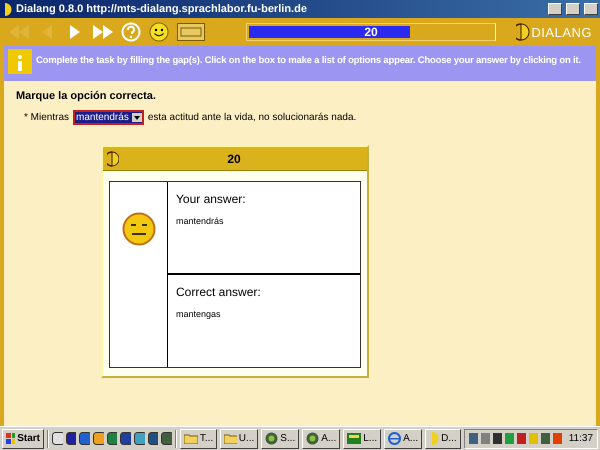  What do you see at coordinates (108, 117) in the screenshot?
I see `gap-dropdown: mantendrás` at bounding box center [108, 117].